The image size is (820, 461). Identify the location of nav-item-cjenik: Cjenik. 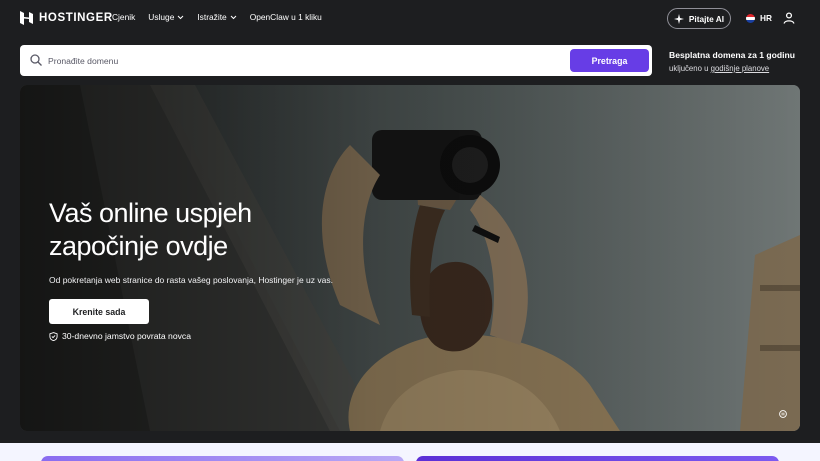
(123, 17).